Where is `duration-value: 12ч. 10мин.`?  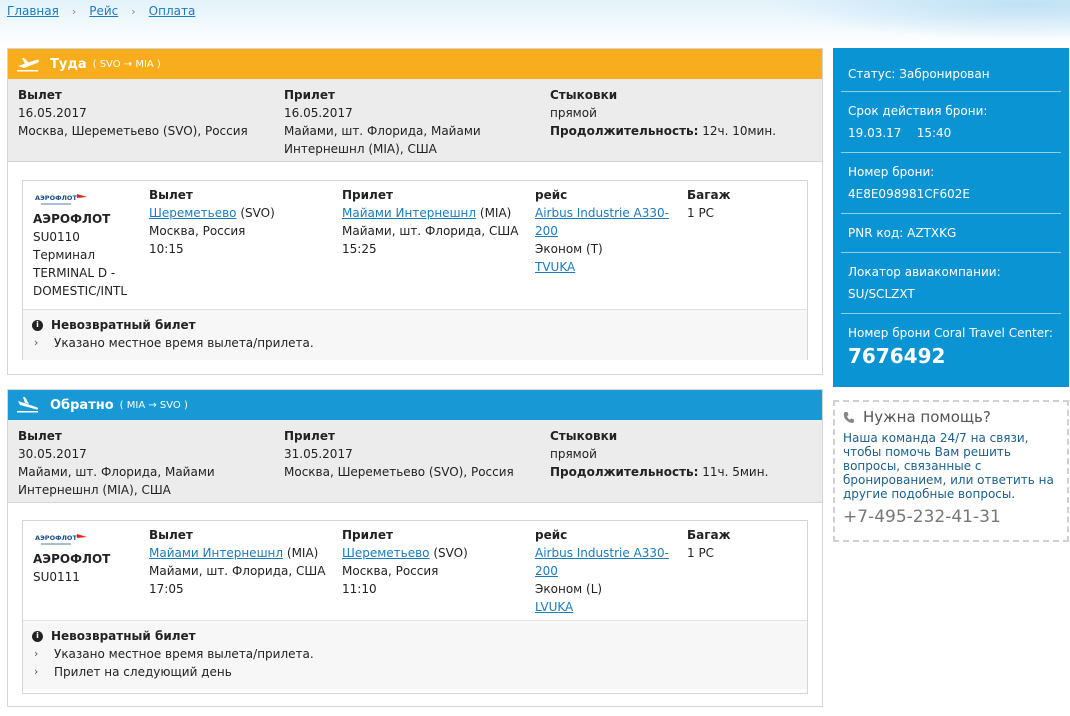
duration-value: 12ч. 10мин. is located at coordinates (739, 131).